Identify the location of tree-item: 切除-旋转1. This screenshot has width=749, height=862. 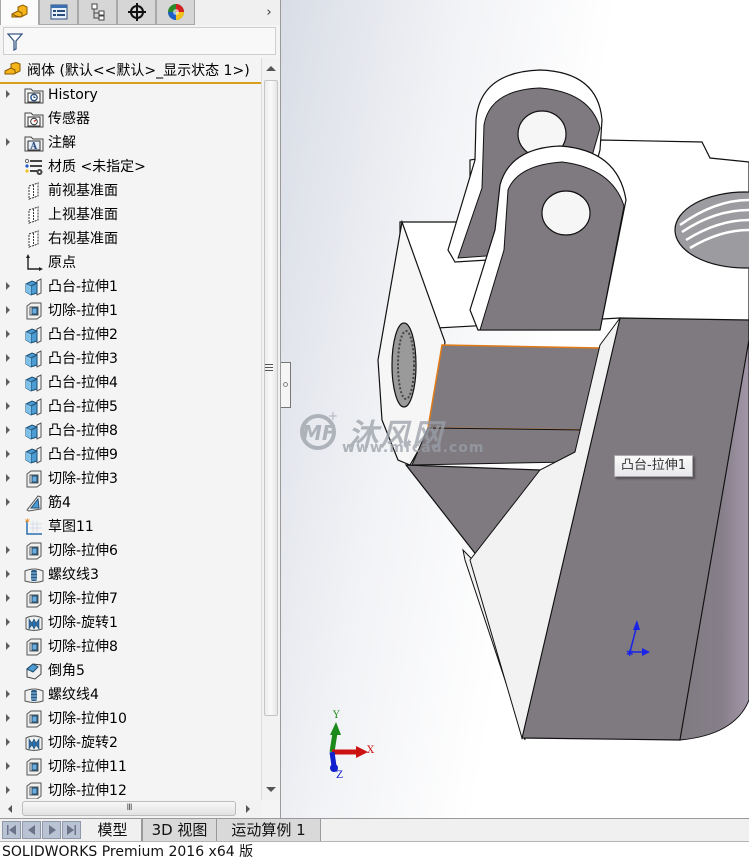
(130, 623).